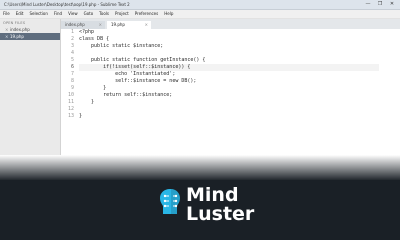  I want to click on screen-fade, so click(200, 168).